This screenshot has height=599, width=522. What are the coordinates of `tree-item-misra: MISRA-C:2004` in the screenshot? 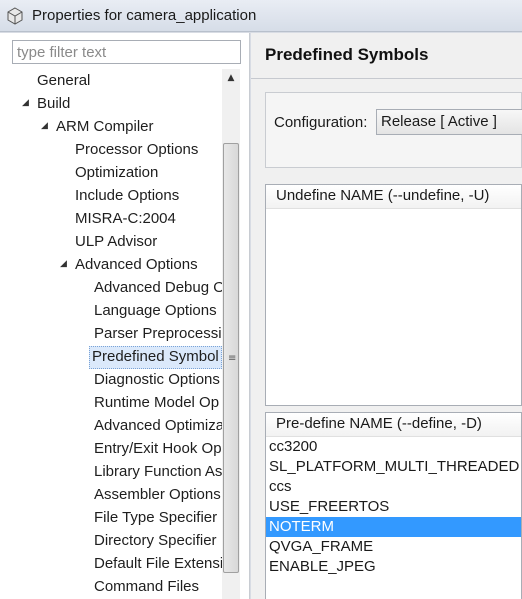 It's located at (125, 219).